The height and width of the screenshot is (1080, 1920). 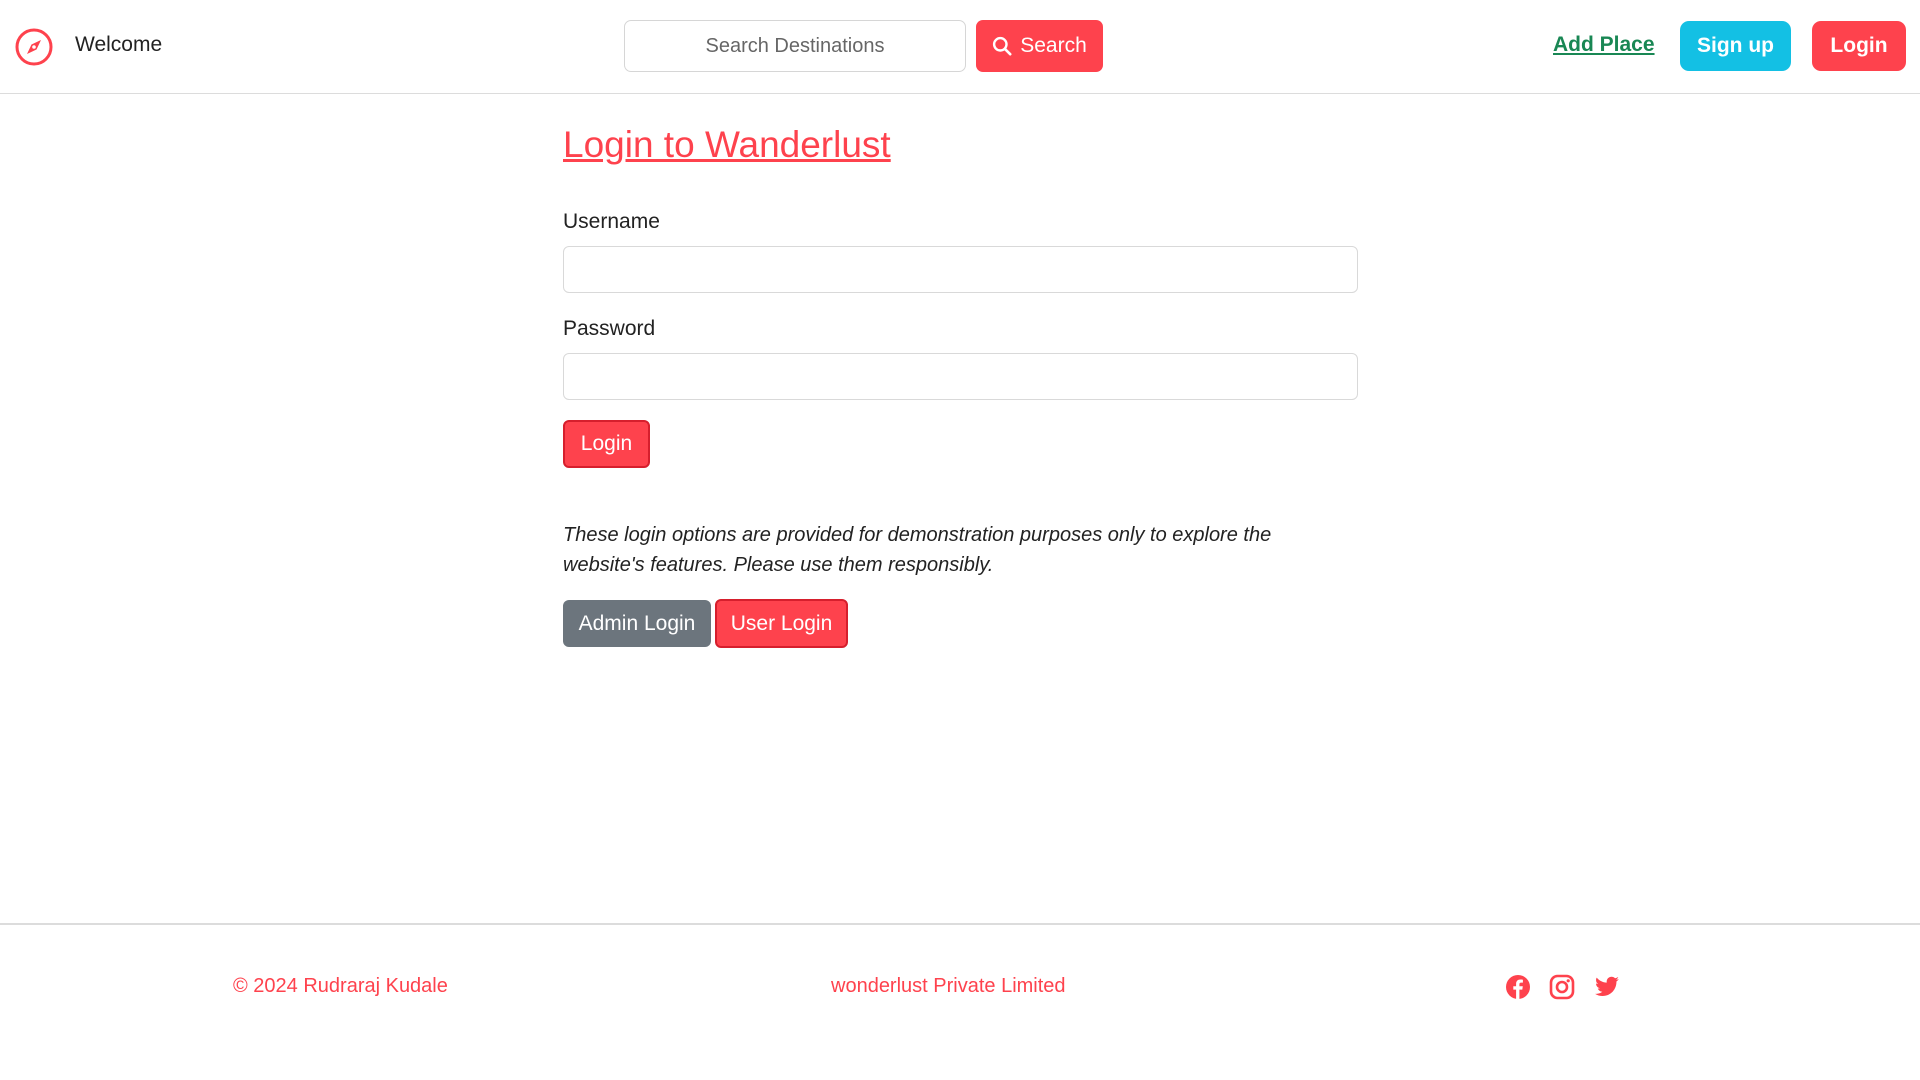 What do you see at coordinates (1604, 45) in the screenshot?
I see `add-place-link: Add Place` at bounding box center [1604, 45].